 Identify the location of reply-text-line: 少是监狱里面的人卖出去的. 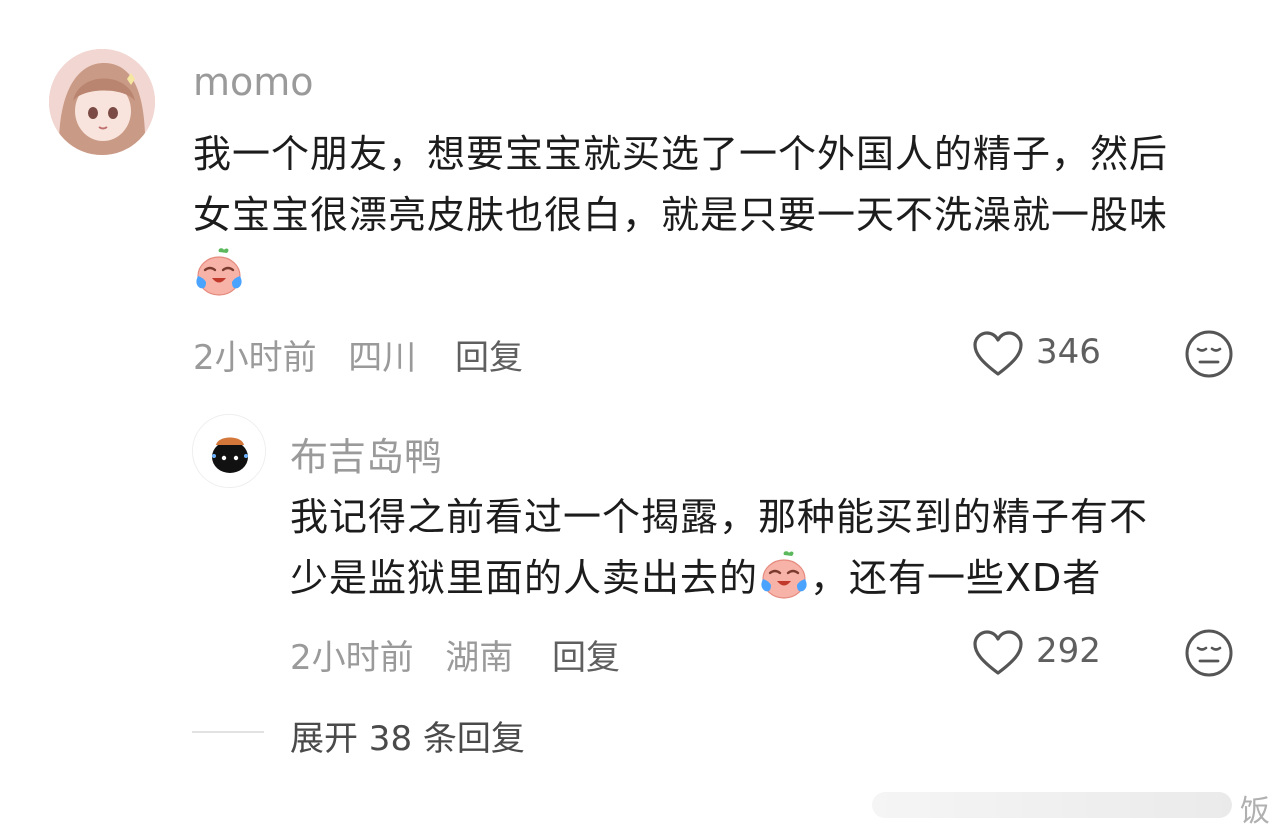
(524, 578).